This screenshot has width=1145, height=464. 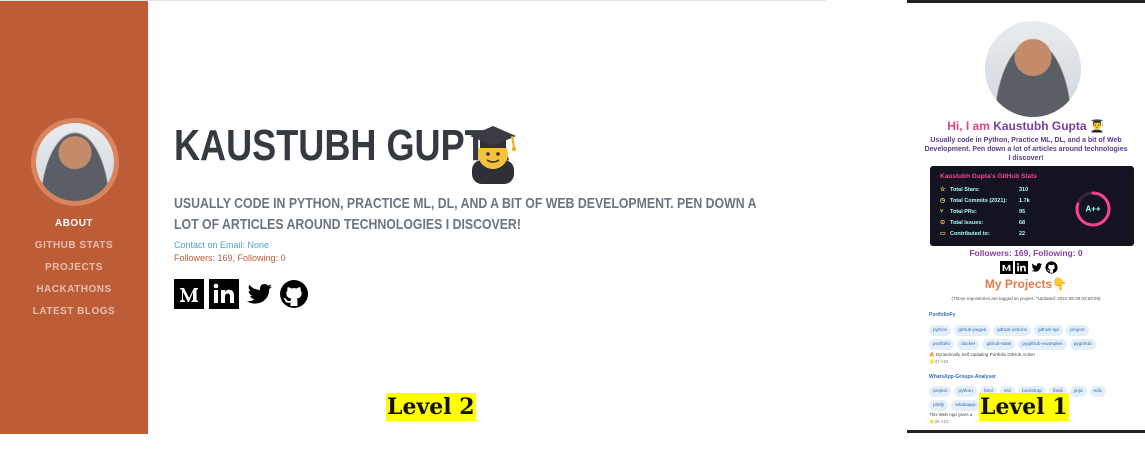 What do you see at coordinates (1018, 284) in the screenshot?
I see `projects-heading-text: My Projects` at bounding box center [1018, 284].